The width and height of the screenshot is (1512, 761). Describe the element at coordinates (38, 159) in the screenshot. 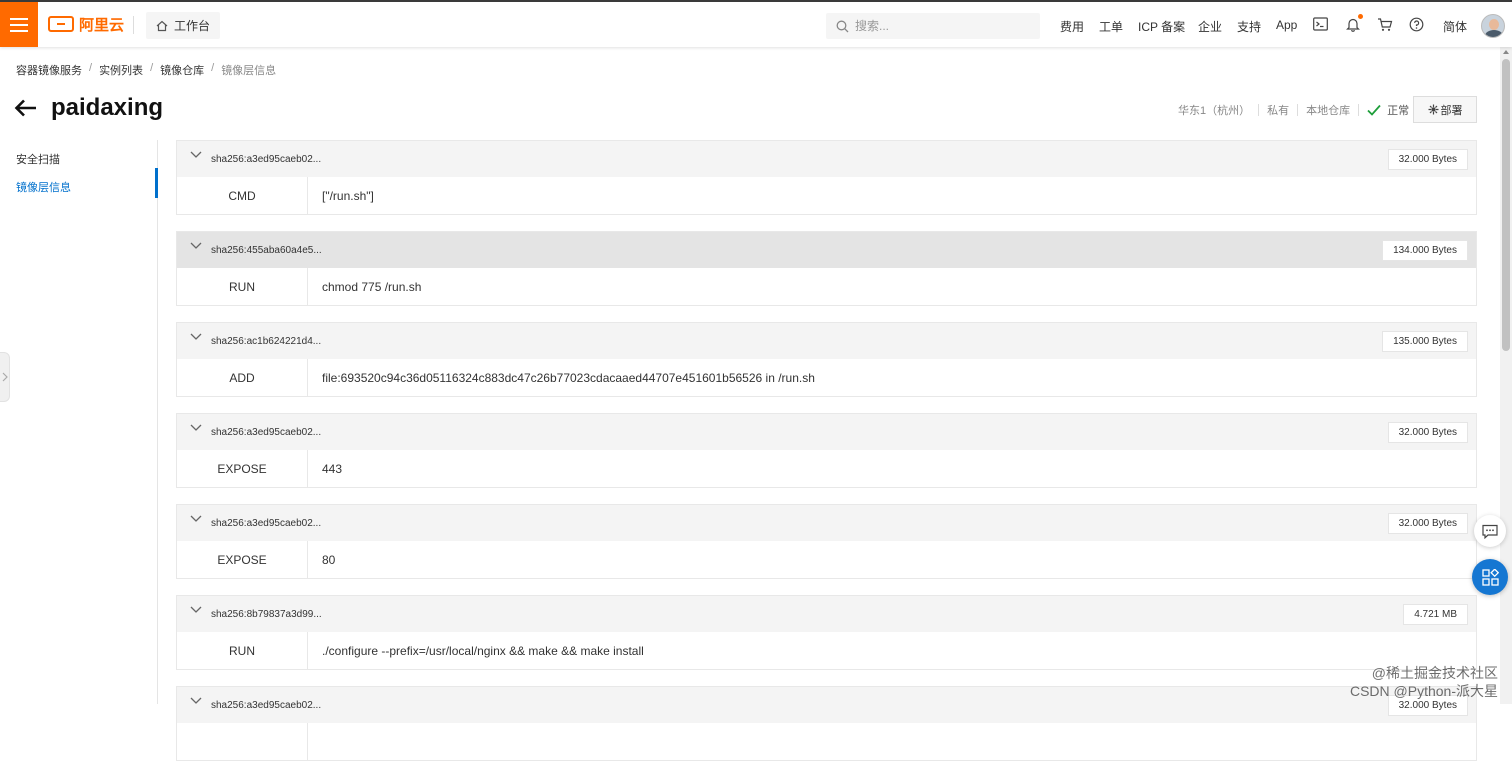

I see `sidenav-item-security-scan: 安全扫描` at that location.